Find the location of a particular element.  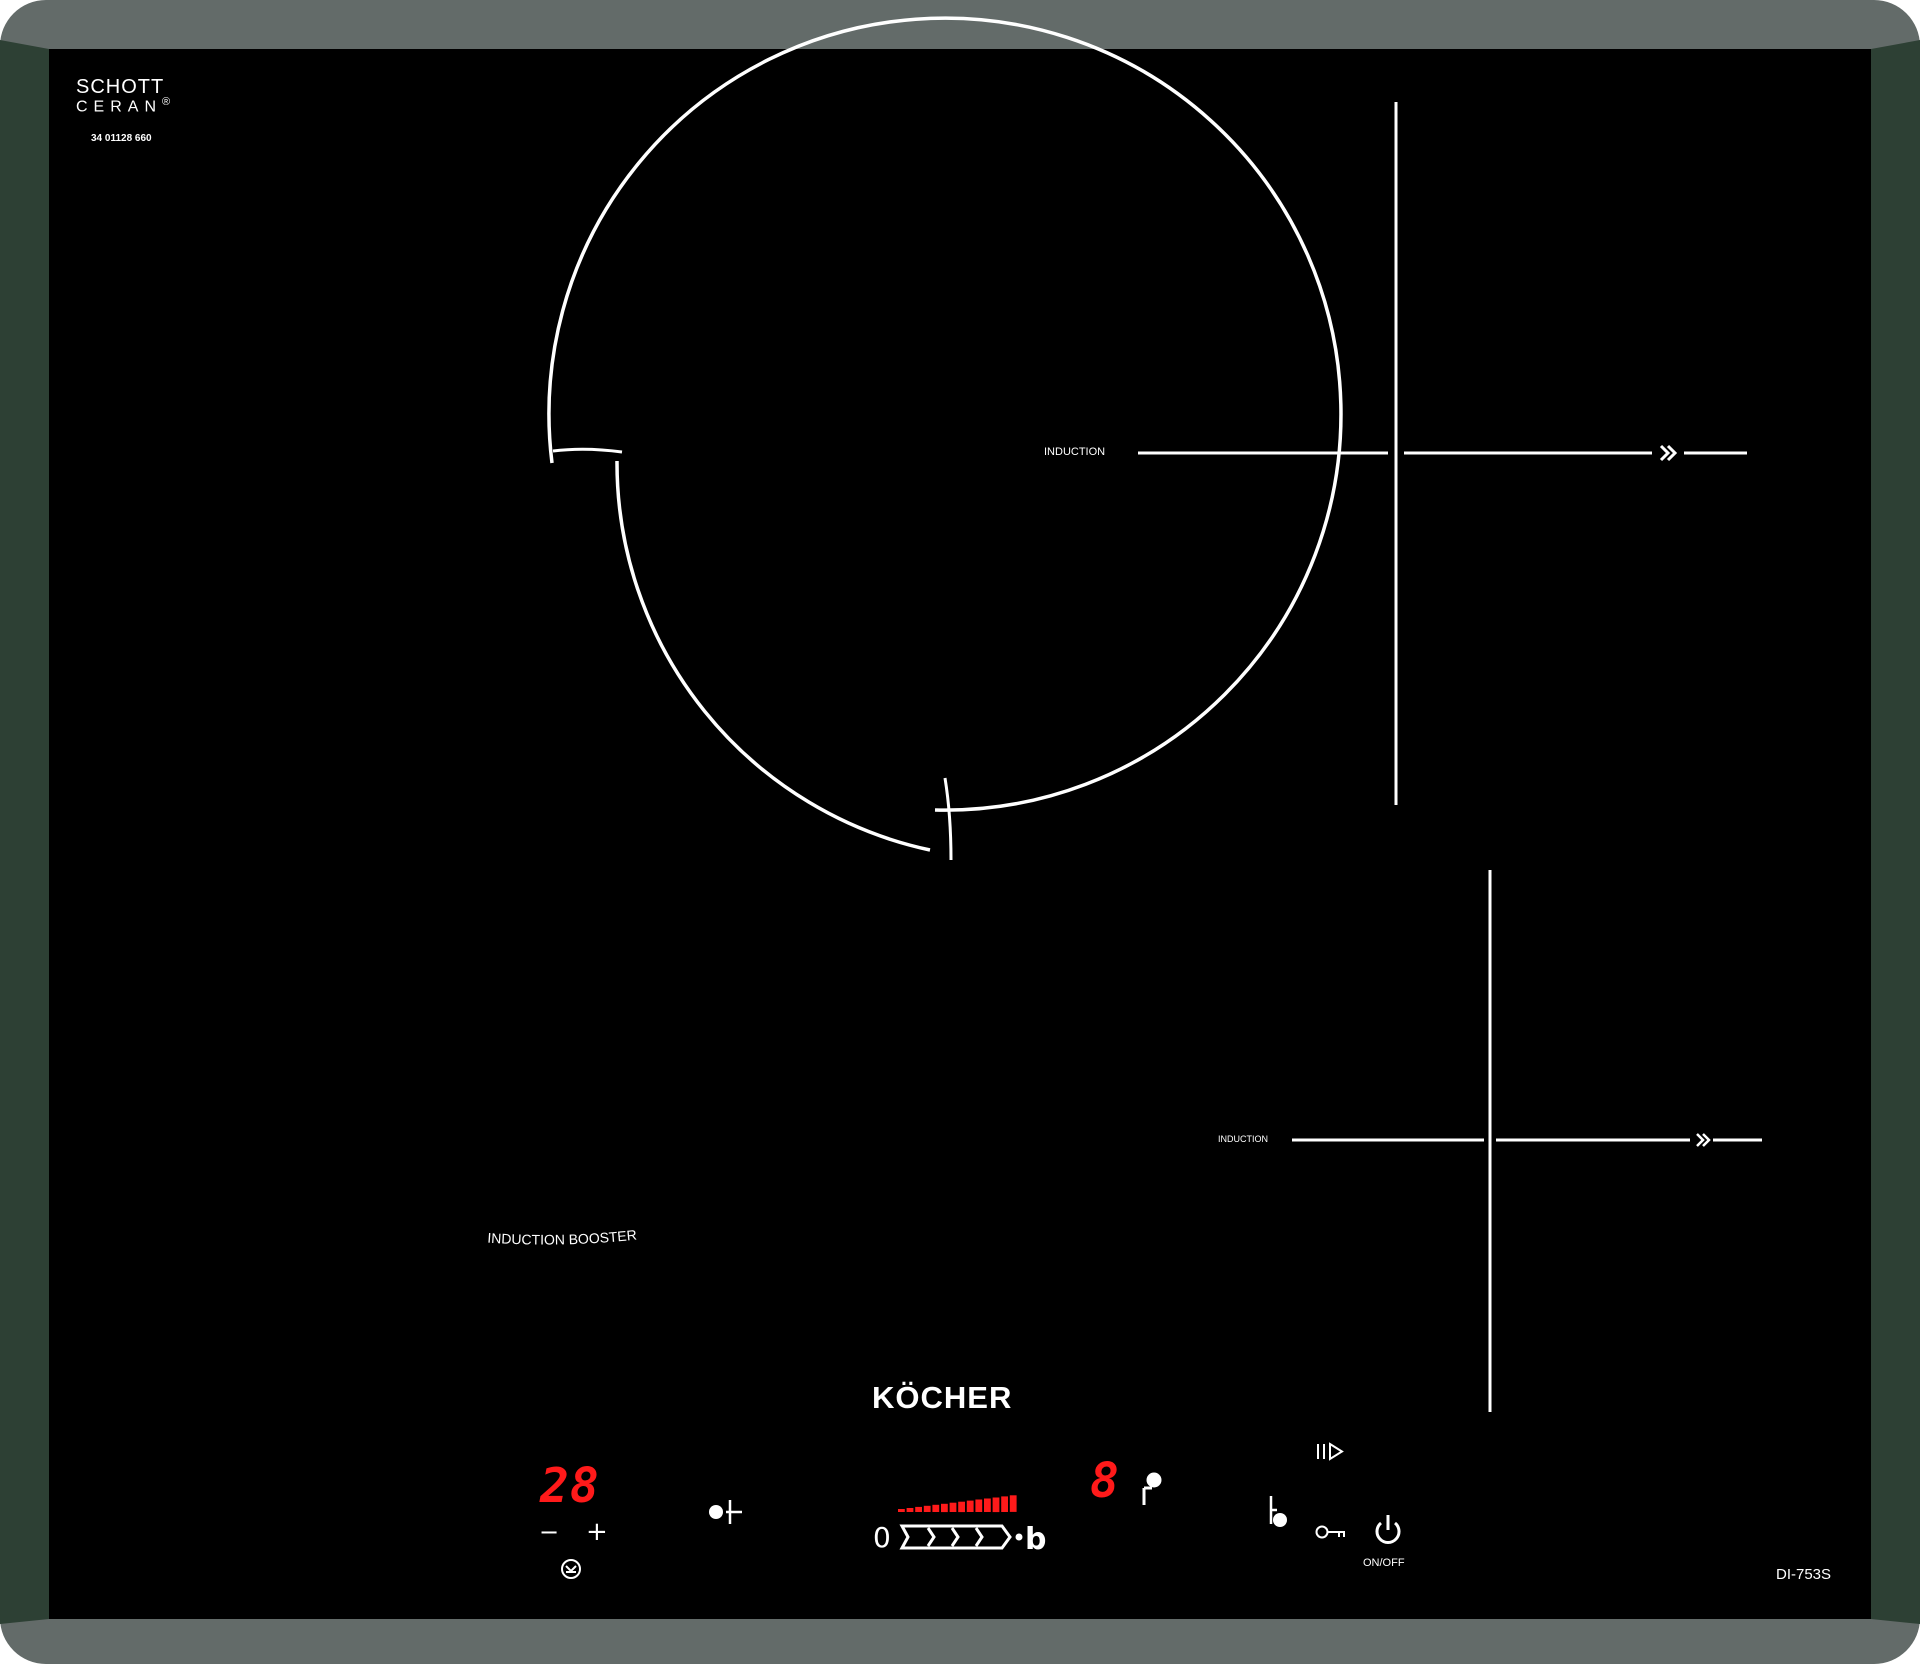

timer-plus-button: + is located at coordinates (597, 1532).